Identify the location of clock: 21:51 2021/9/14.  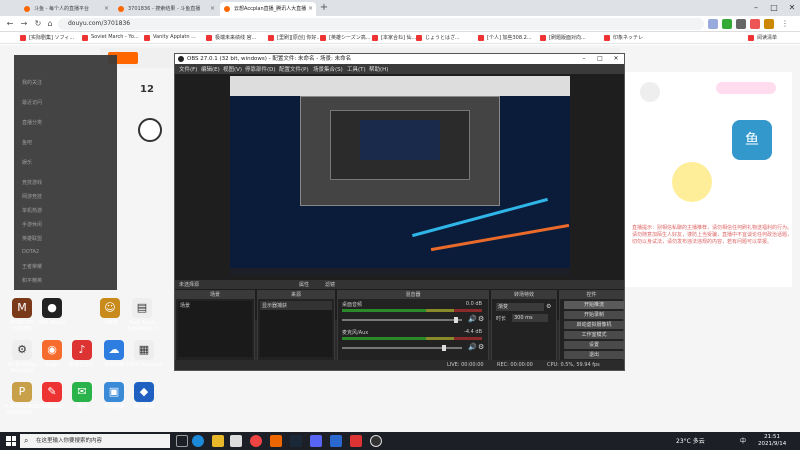
(772, 441).